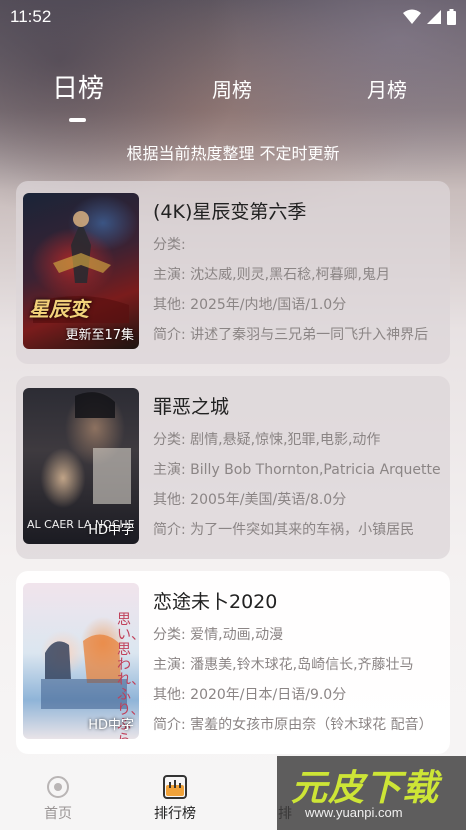  I want to click on ranking-subtitle: 根据当前热度整理 不定时更新, so click(233, 153).